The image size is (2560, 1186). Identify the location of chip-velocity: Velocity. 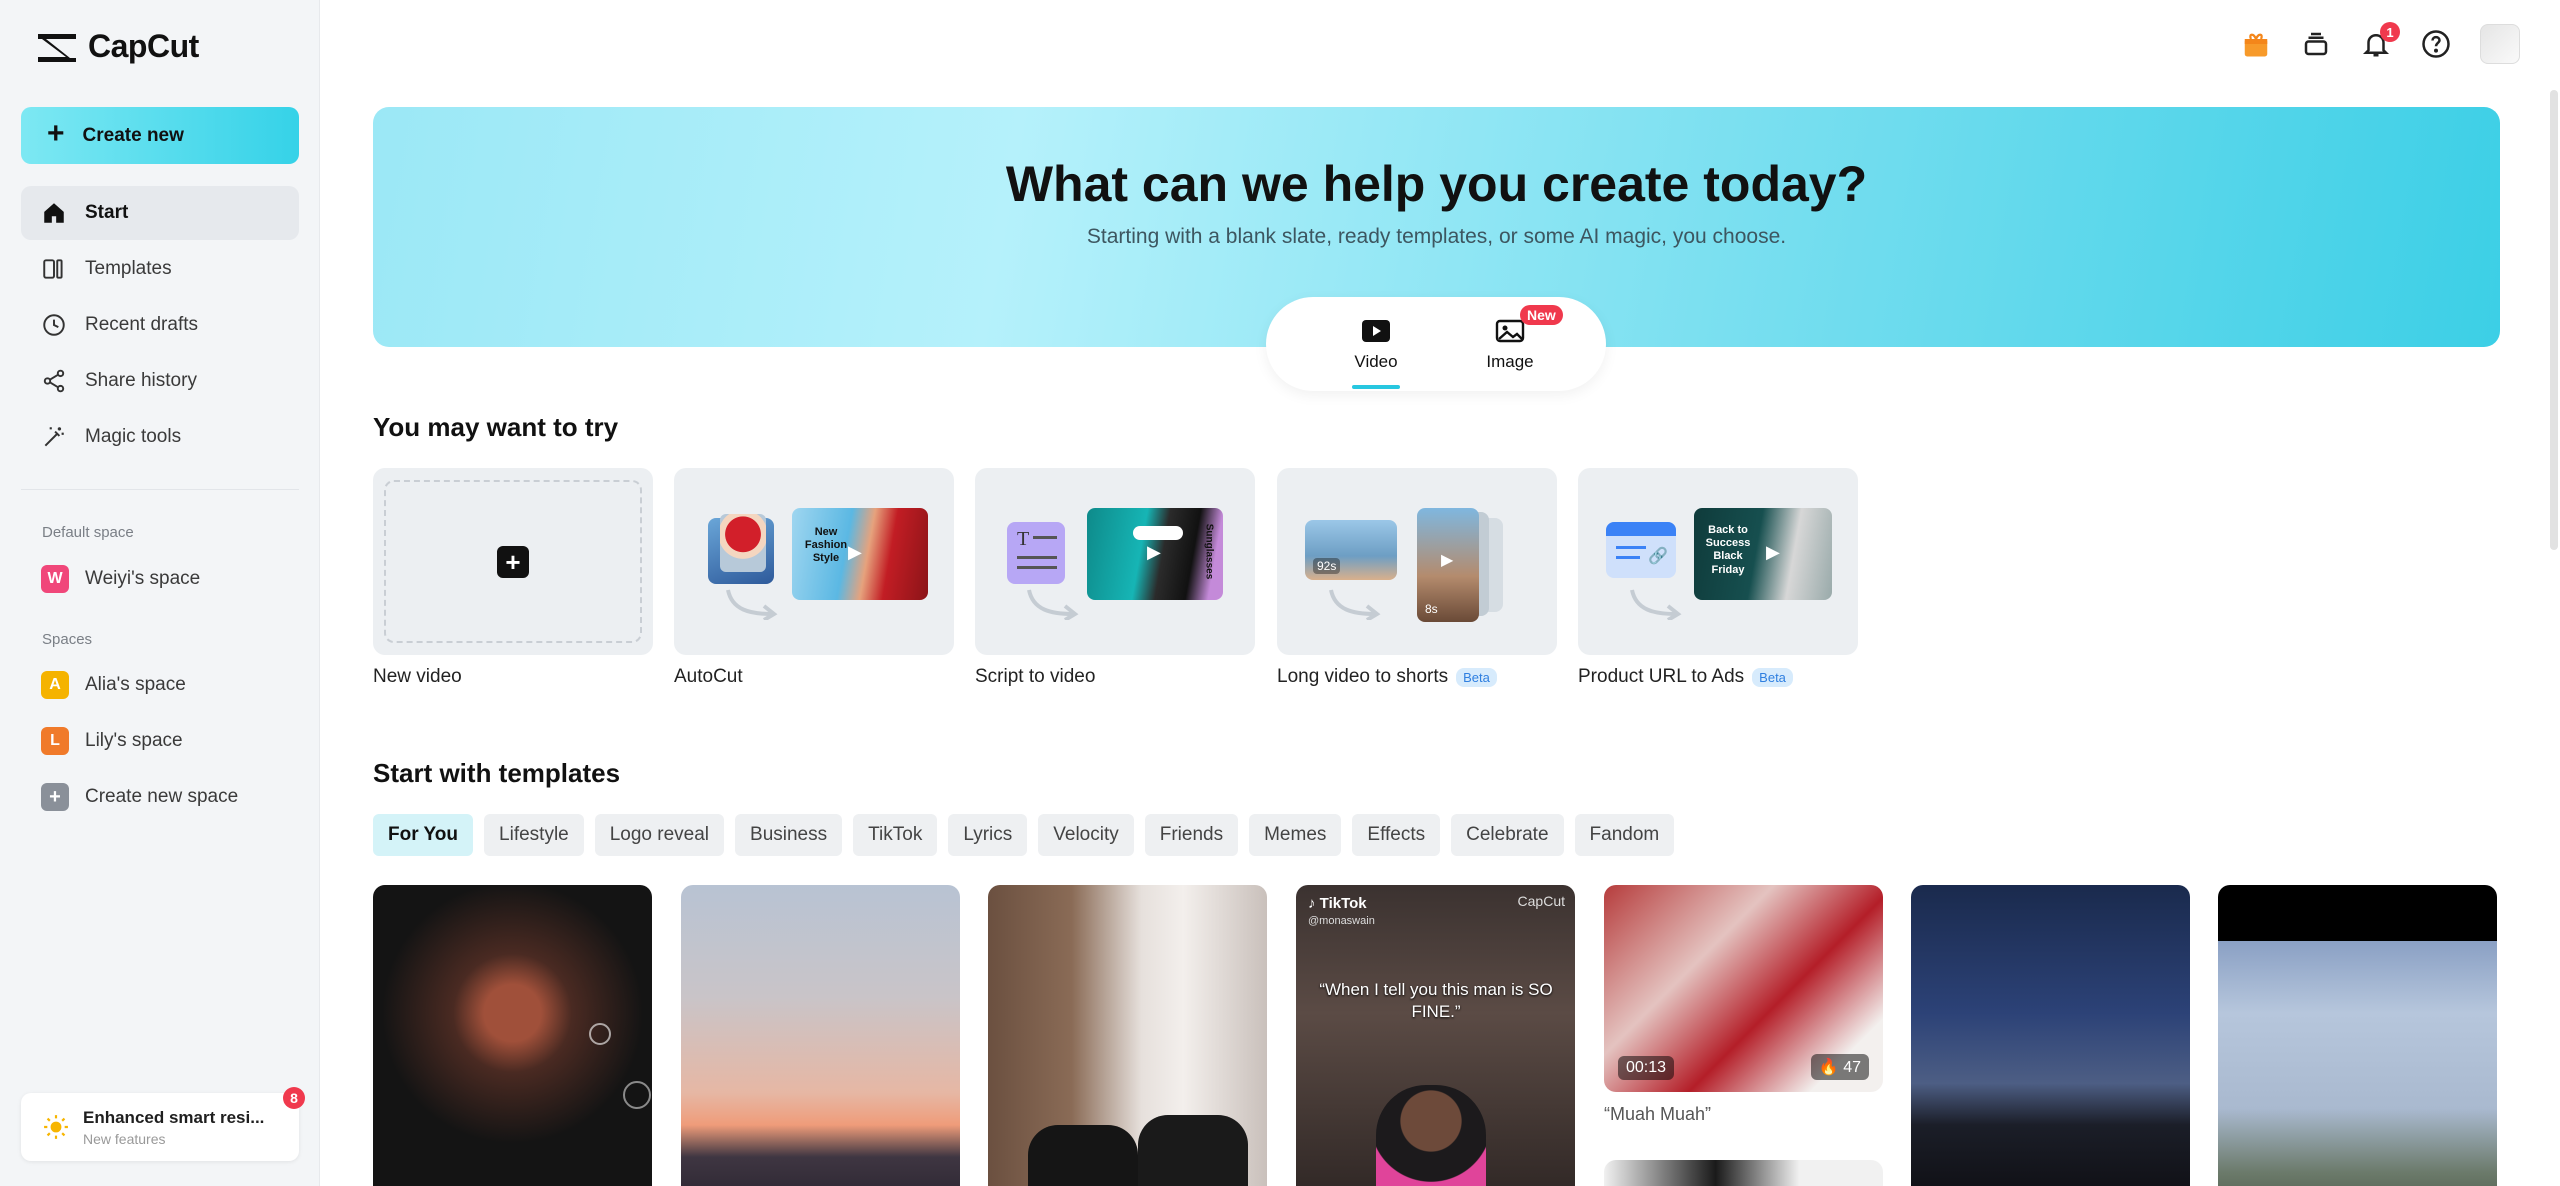
(1086, 835).